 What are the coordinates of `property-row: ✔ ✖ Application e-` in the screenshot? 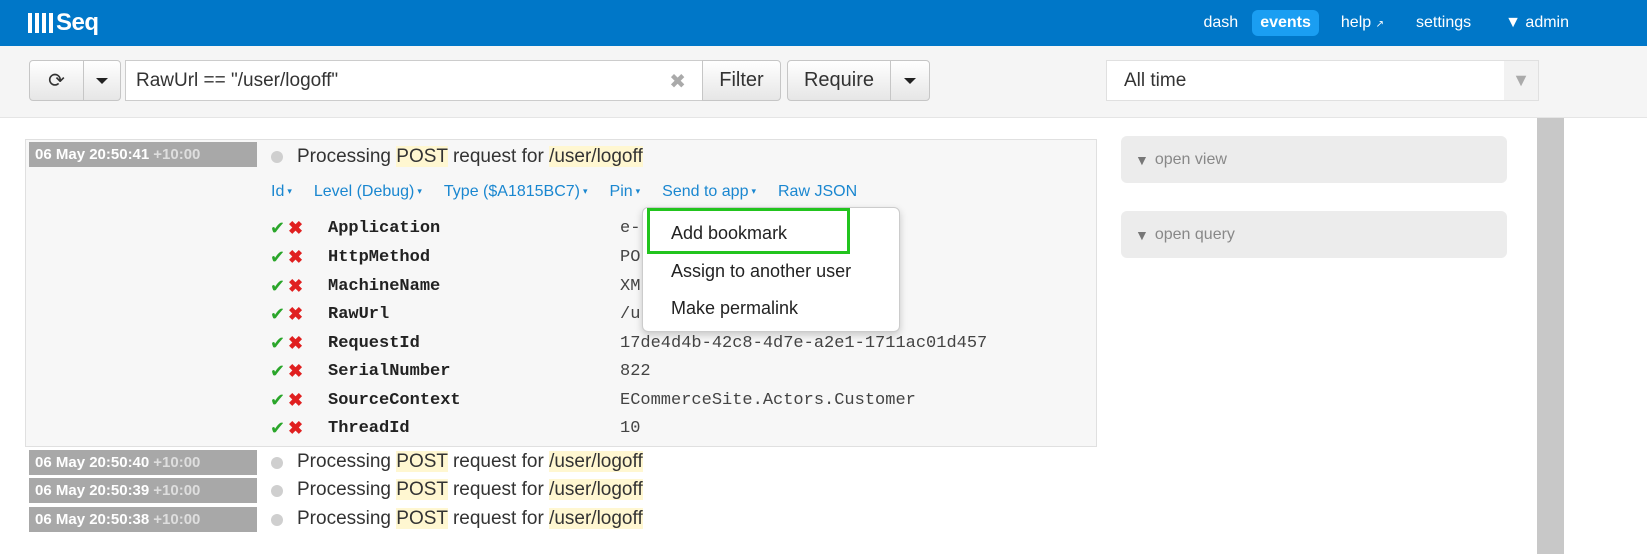 It's located at (455, 228).